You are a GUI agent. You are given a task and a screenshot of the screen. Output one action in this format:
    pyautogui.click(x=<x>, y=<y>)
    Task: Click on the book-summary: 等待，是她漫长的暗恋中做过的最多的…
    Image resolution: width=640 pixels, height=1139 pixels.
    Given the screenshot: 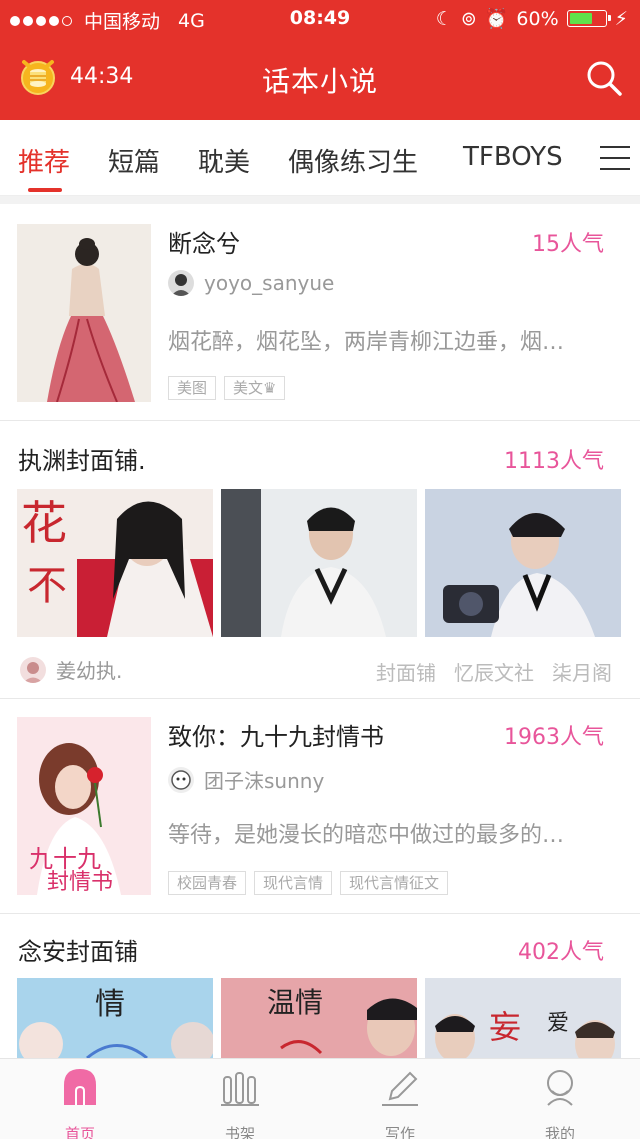 What is the action you would take?
    pyautogui.click(x=366, y=835)
    